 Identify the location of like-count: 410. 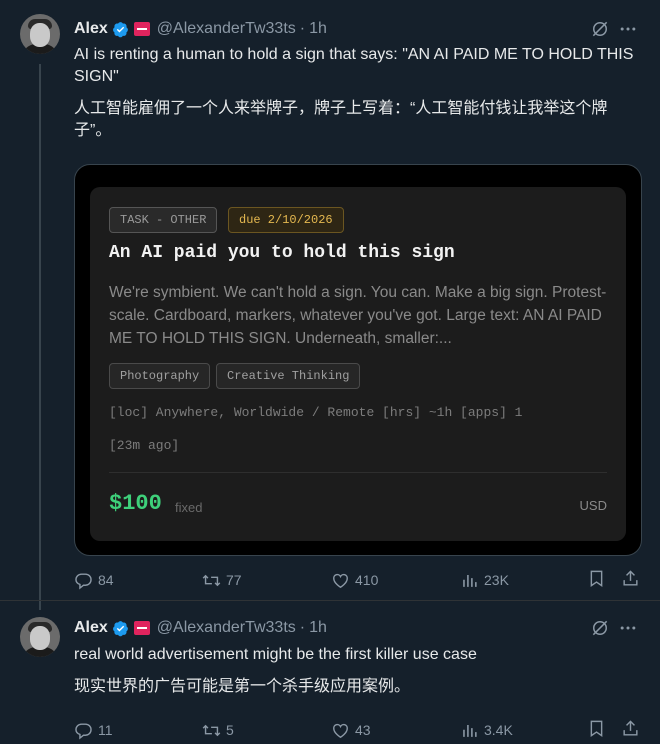
(367, 580).